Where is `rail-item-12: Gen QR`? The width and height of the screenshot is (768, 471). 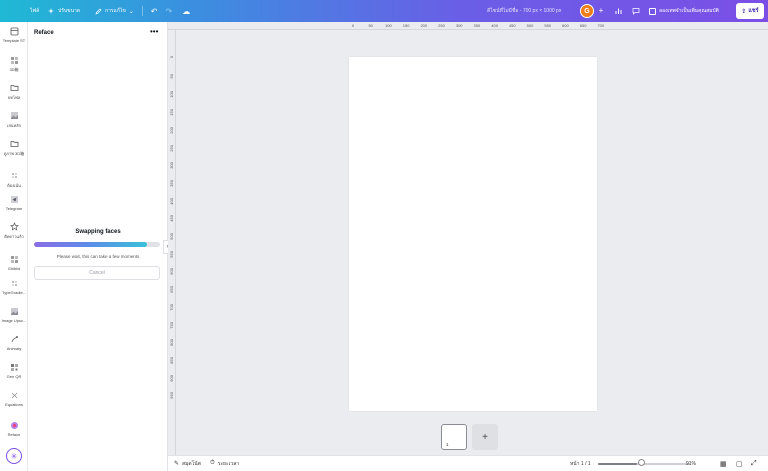 rail-item-12: Gen QR is located at coordinates (14, 370).